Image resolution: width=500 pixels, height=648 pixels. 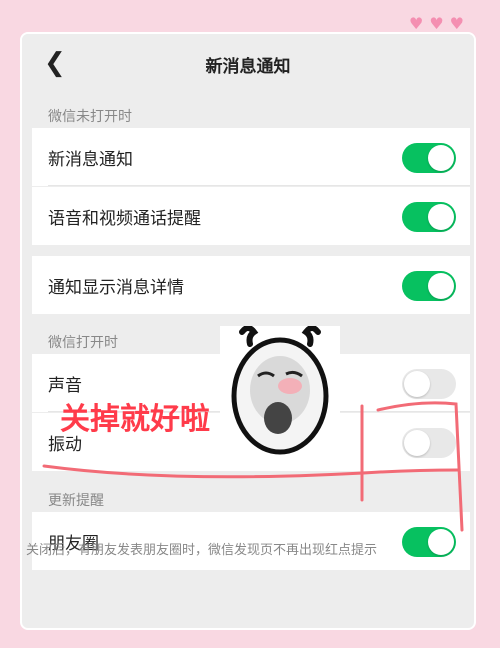 What do you see at coordinates (251, 285) in the screenshot?
I see `row-show-message-details: 通知显示消息详情` at bounding box center [251, 285].